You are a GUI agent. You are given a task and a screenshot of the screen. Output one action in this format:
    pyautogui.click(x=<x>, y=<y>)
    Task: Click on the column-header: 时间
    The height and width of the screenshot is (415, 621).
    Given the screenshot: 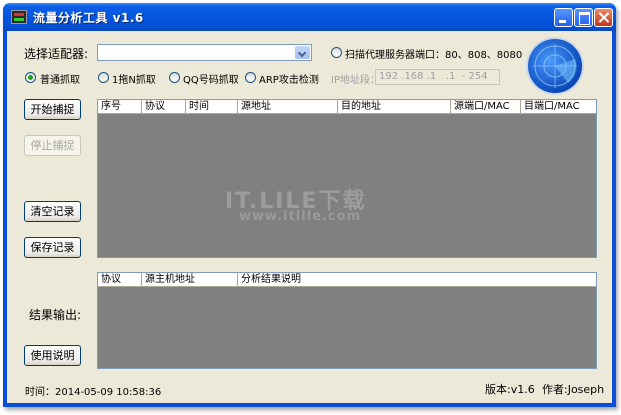 What is the action you would take?
    pyautogui.click(x=212, y=107)
    